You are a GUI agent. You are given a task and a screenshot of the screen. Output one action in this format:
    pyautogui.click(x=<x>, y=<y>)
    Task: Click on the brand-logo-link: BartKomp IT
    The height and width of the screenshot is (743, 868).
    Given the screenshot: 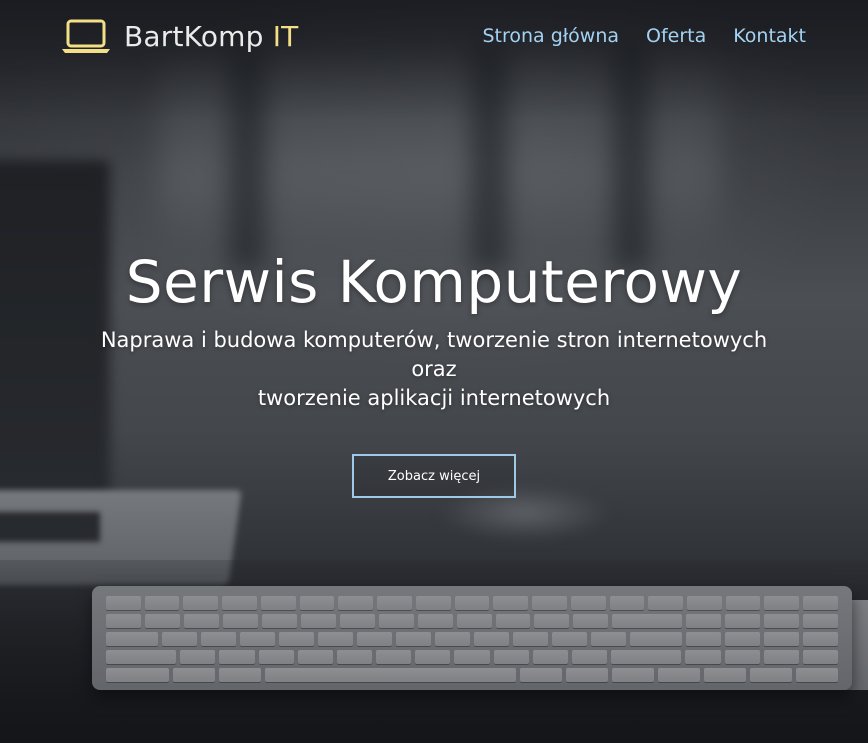 What is the action you would take?
    pyautogui.click(x=179, y=37)
    